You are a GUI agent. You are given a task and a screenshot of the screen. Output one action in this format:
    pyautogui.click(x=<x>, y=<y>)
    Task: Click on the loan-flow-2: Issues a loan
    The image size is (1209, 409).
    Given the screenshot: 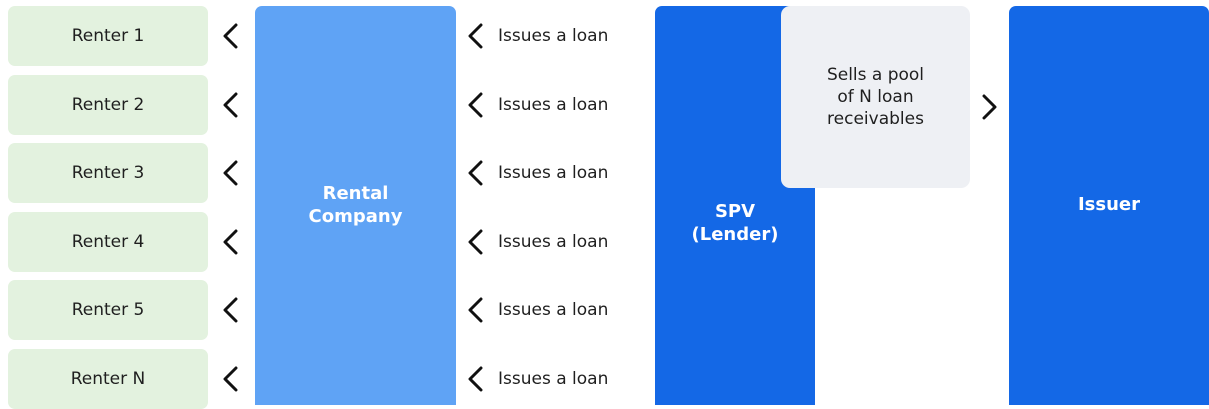 What is the action you would take?
    pyautogui.click(x=537, y=105)
    